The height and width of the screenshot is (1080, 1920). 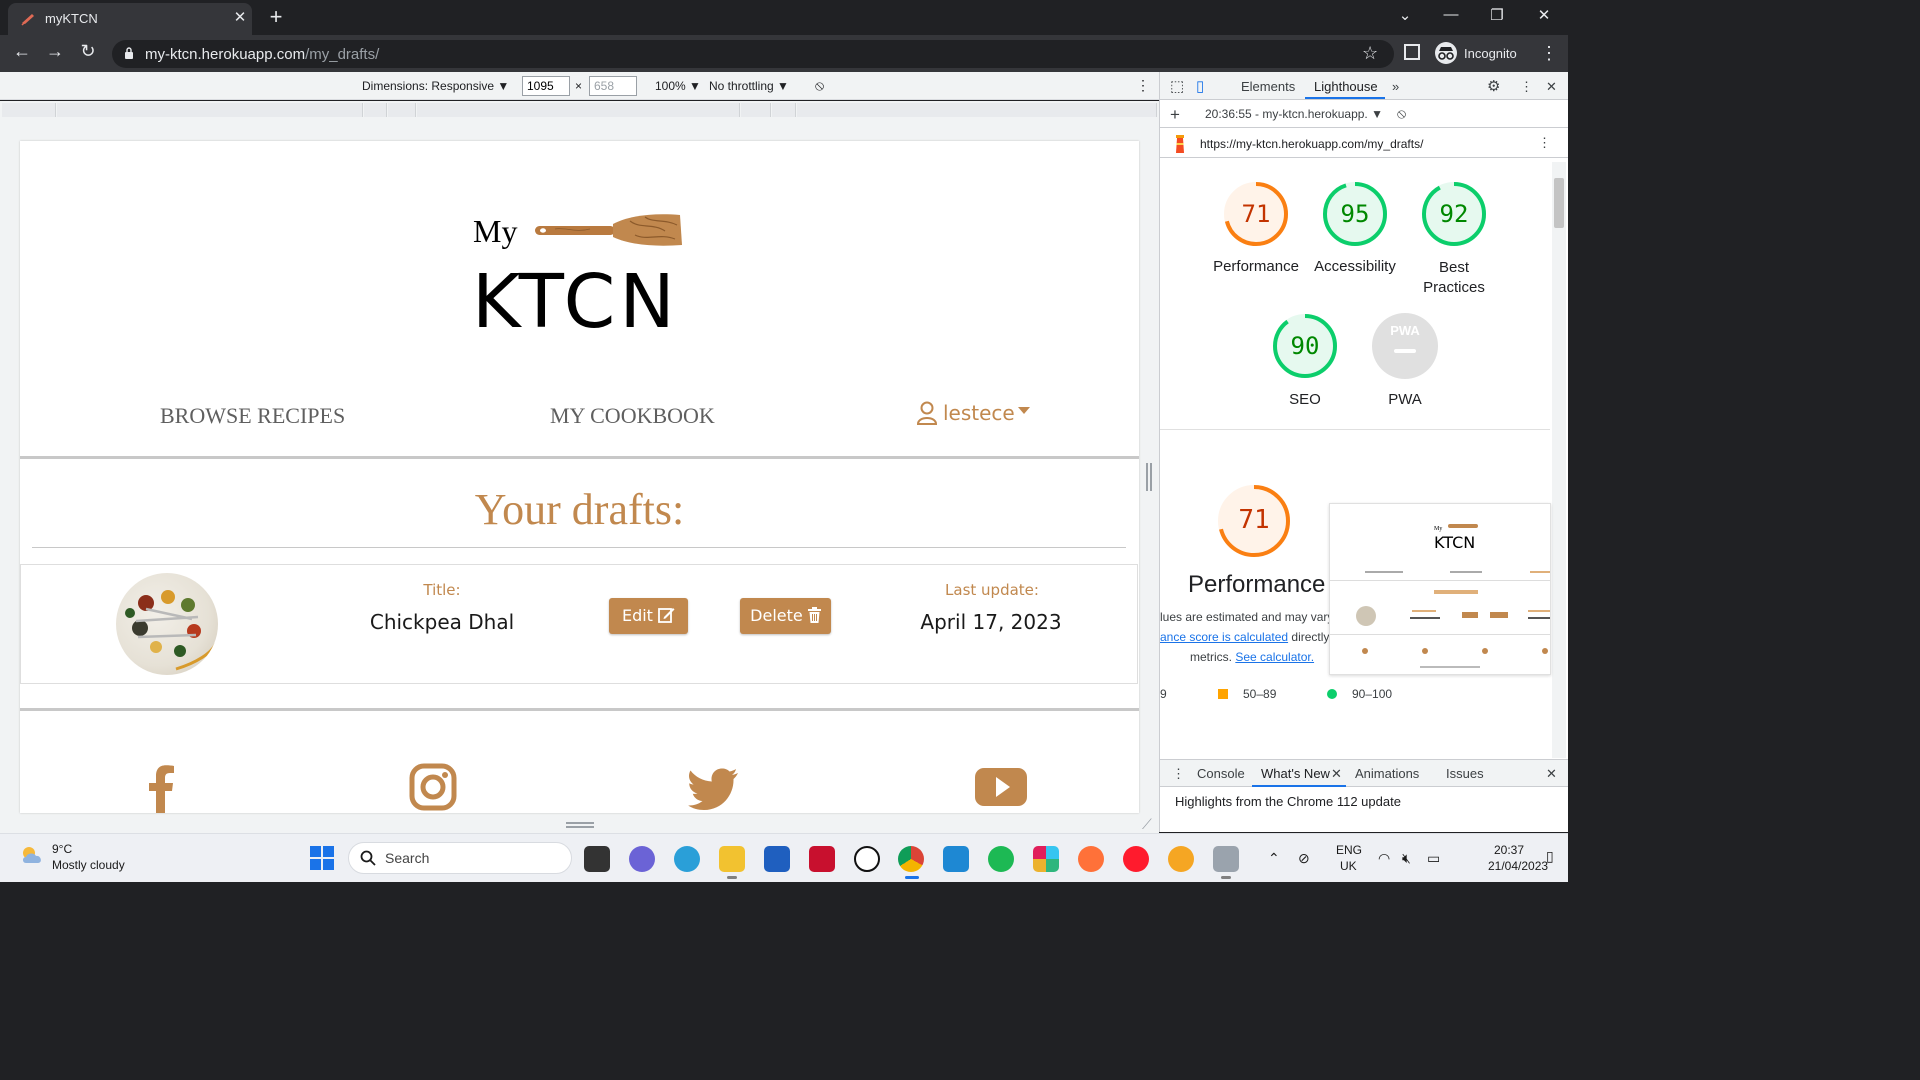 What do you see at coordinates (1551, 87) in the screenshot?
I see `close-devtools-icon: ✕` at bounding box center [1551, 87].